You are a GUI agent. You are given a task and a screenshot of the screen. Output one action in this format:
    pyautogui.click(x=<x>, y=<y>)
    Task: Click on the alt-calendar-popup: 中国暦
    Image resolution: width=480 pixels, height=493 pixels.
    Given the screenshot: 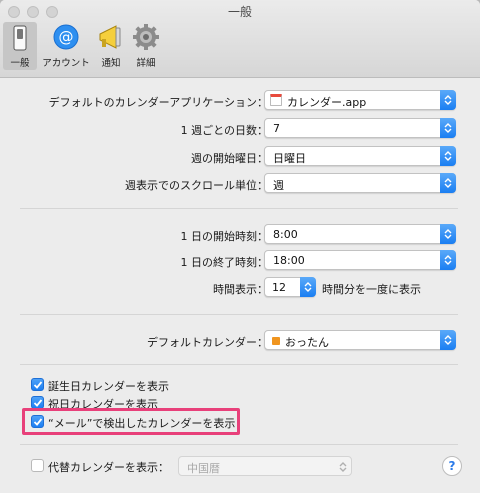 What is the action you would take?
    pyautogui.click(x=265, y=466)
    